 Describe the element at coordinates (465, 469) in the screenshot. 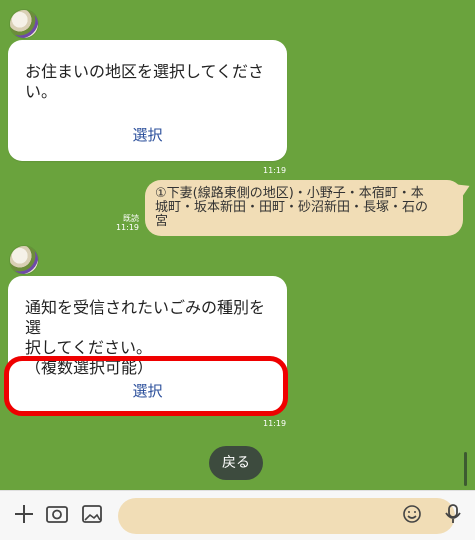

I see `scrollbar` at that location.